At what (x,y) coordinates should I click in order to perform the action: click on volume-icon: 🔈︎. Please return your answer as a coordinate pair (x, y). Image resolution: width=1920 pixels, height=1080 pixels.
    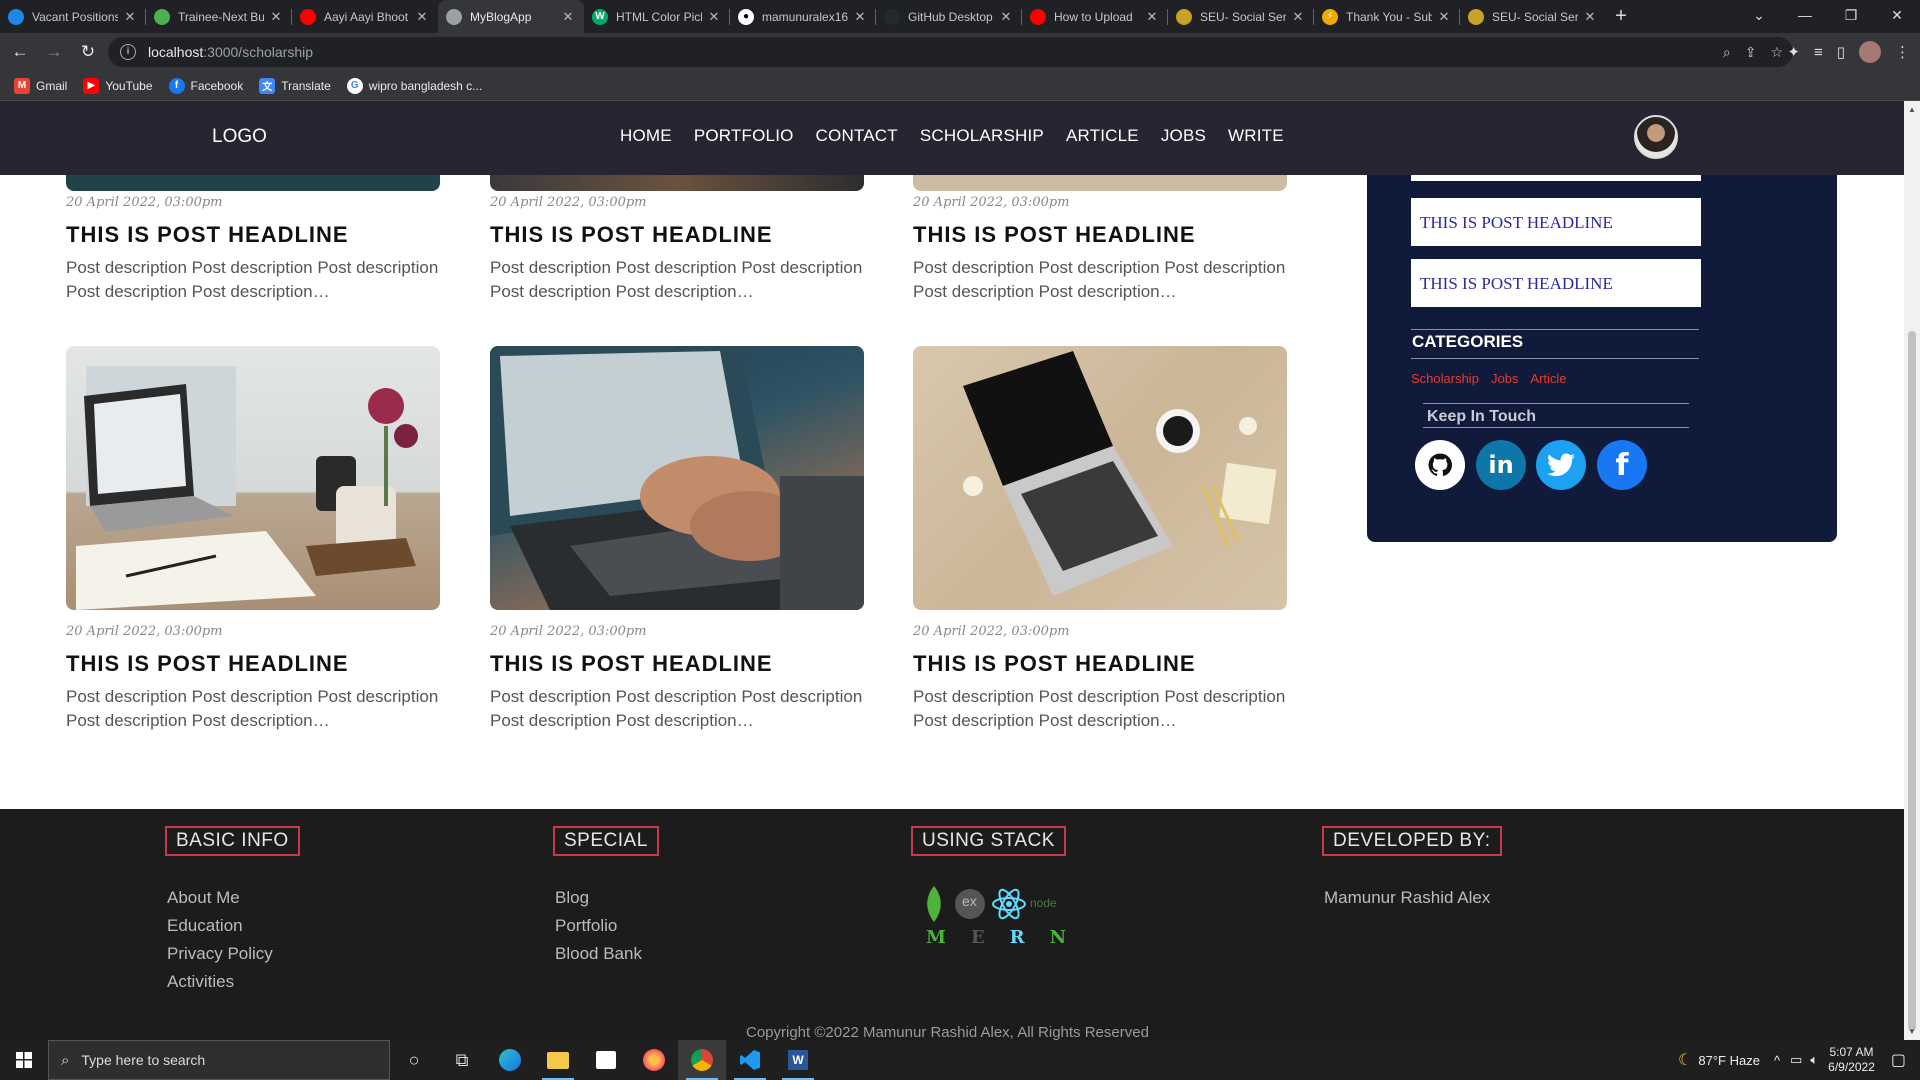
    Looking at the image, I should click on (1814, 1060).